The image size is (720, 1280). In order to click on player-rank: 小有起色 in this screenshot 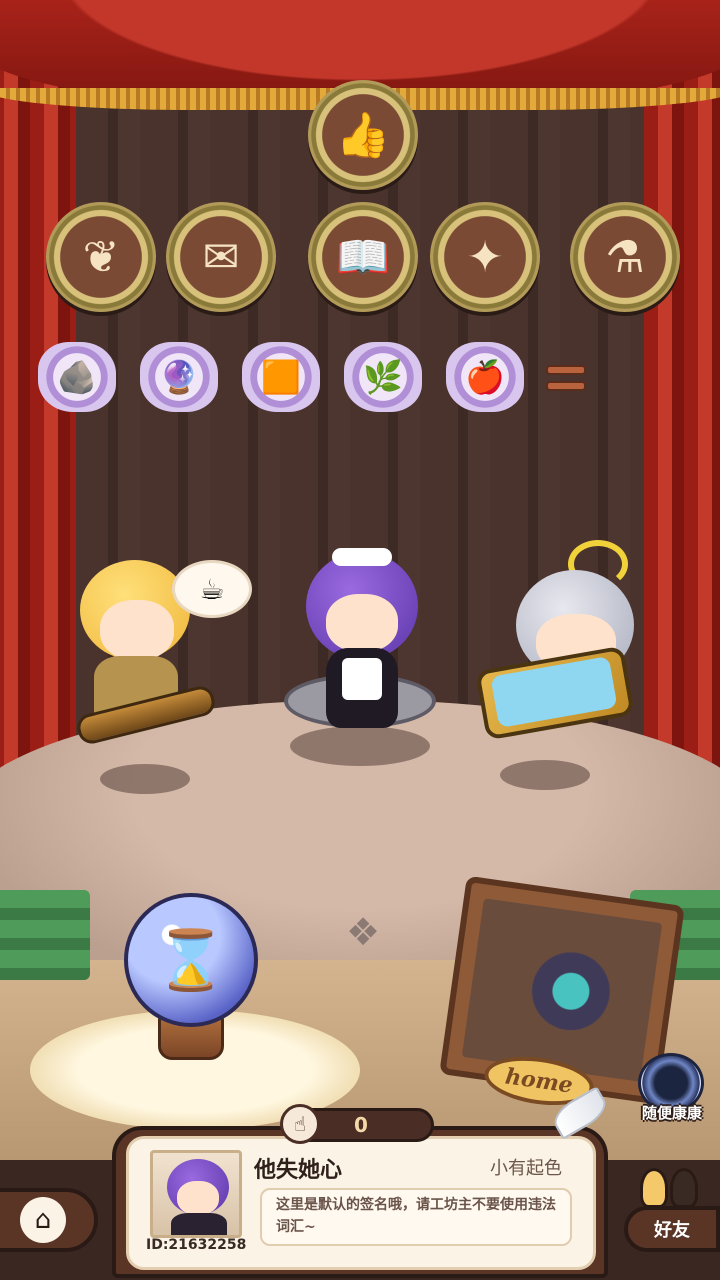, I will do `click(526, 1168)`.